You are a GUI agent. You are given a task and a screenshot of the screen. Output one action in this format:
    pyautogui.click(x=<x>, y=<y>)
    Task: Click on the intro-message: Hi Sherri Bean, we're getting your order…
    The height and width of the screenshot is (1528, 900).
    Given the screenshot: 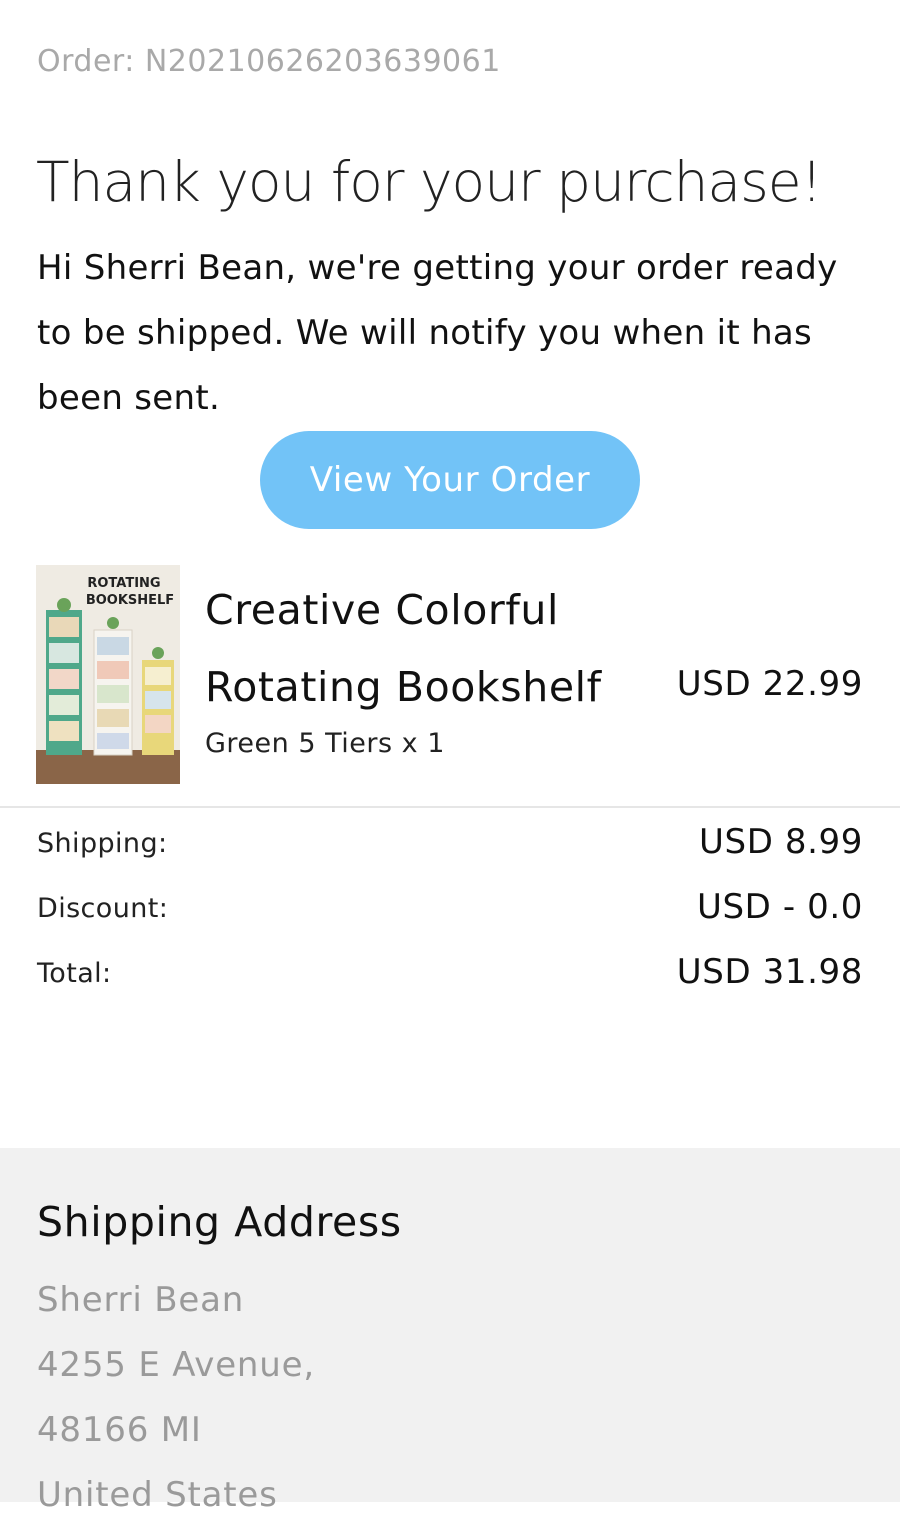 What is the action you would take?
    pyautogui.click(x=437, y=333)
    